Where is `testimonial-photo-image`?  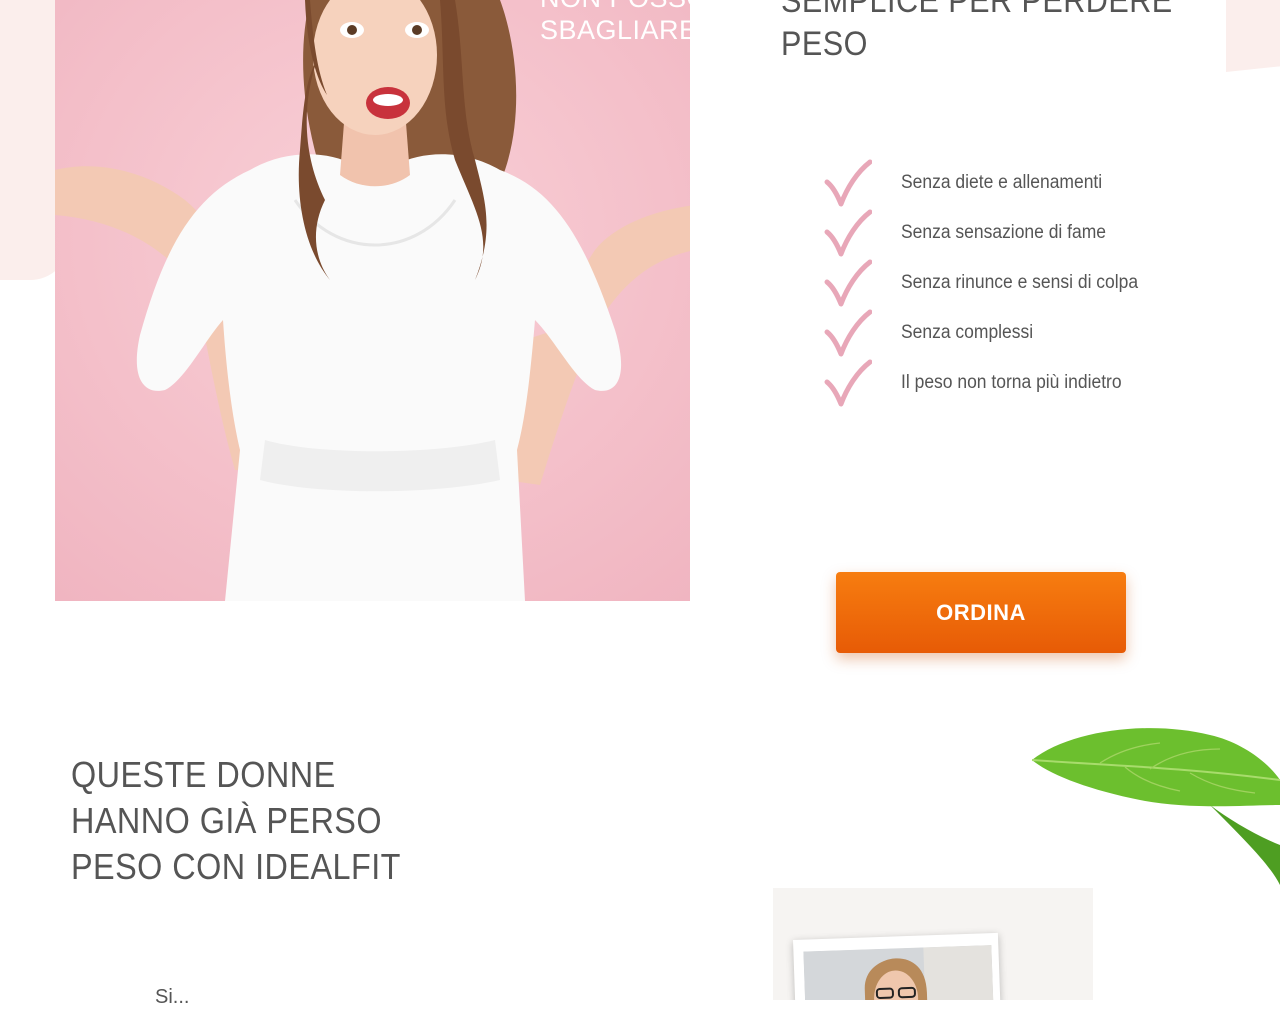 testimonial-photo-image is located at coordinates (899, 972).